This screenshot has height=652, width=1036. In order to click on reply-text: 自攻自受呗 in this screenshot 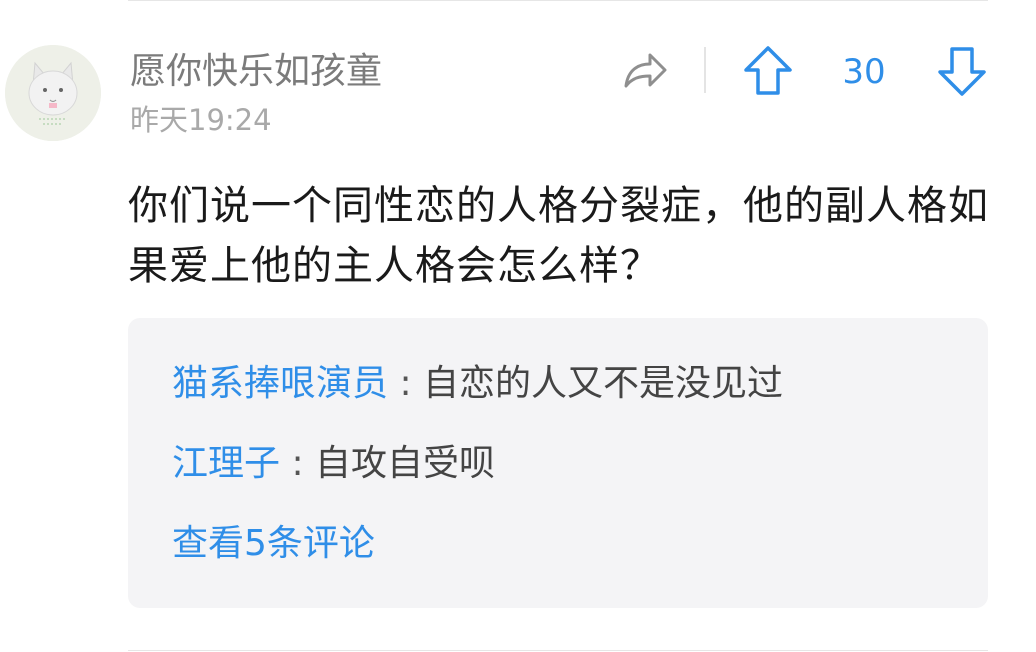, I will do `click(405, 463)`.